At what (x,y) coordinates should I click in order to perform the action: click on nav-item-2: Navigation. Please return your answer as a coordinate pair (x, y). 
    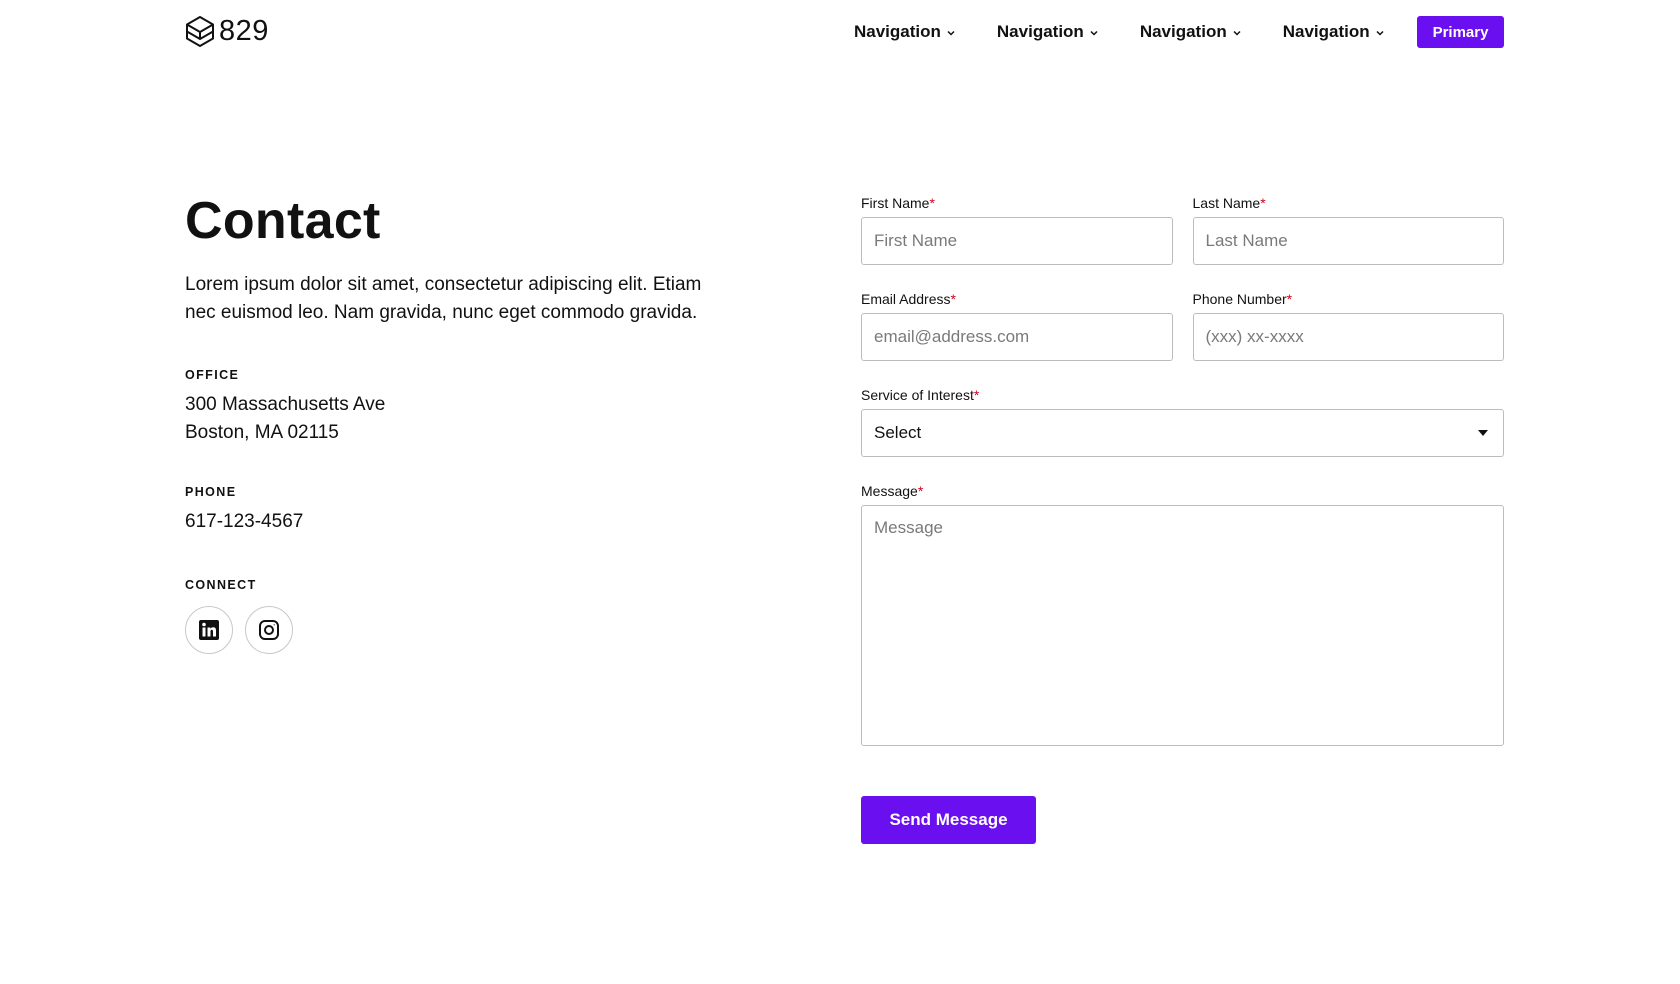
    Looking at the image, I should click on (1048, 32).